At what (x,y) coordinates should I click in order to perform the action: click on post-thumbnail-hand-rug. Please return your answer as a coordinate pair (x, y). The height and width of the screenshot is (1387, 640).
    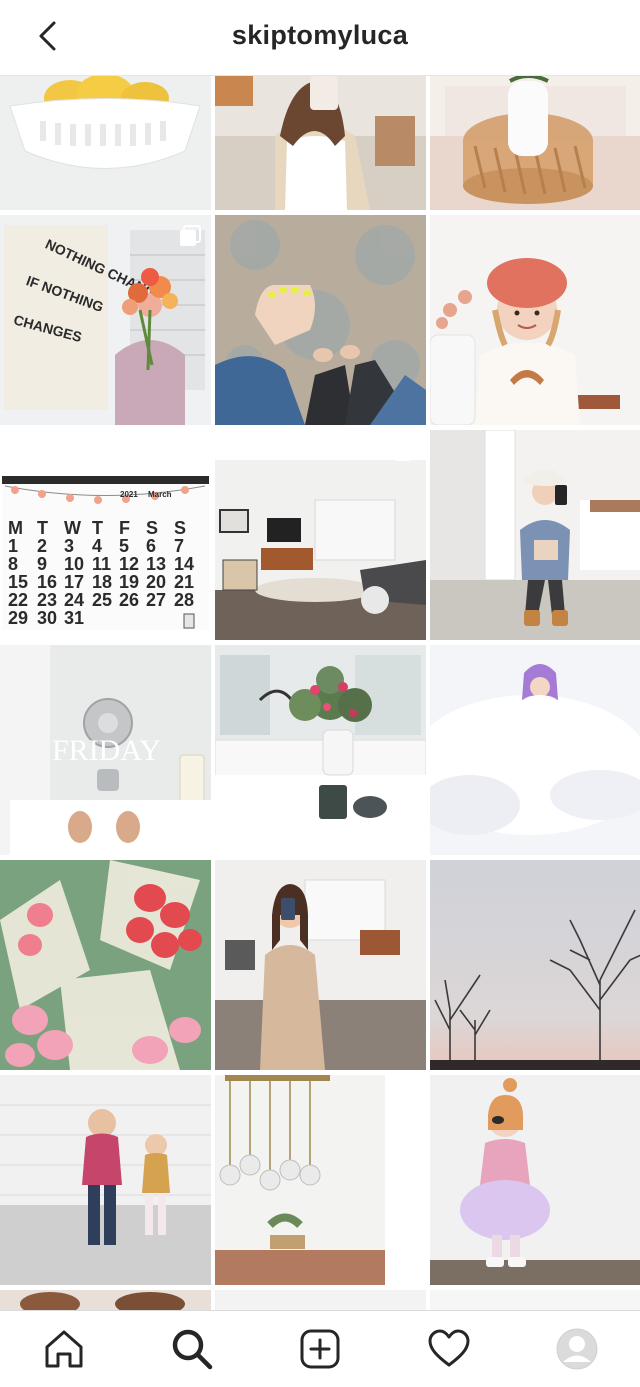
    Looking at the image, I should click on (320, 320).